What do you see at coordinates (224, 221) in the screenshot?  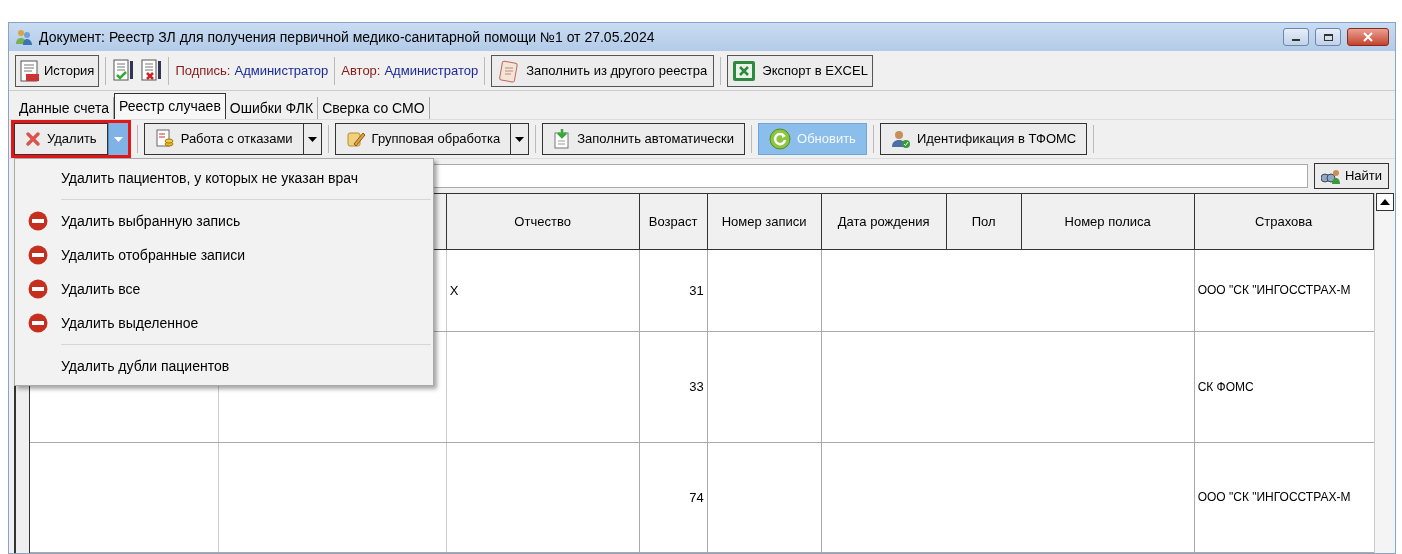 I see `menu-item: Удалить выбранную запись` at bounding box center [224, 221].